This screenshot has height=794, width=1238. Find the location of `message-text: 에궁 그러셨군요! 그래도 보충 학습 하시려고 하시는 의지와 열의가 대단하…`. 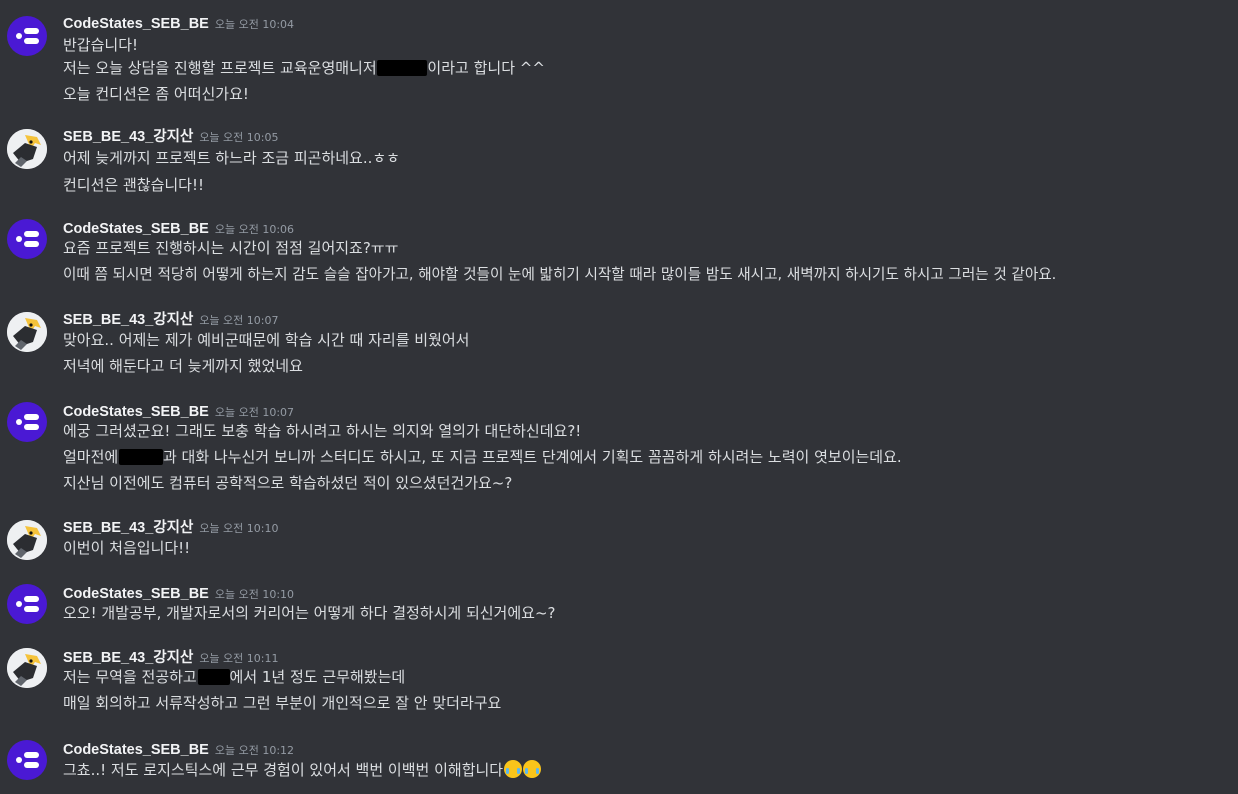

message-text: 에궁 그러셨군요! 그래도 보충 학습 하시려고 하시는 의지와 열의가 대단하… is located at coordinates (322, 431).